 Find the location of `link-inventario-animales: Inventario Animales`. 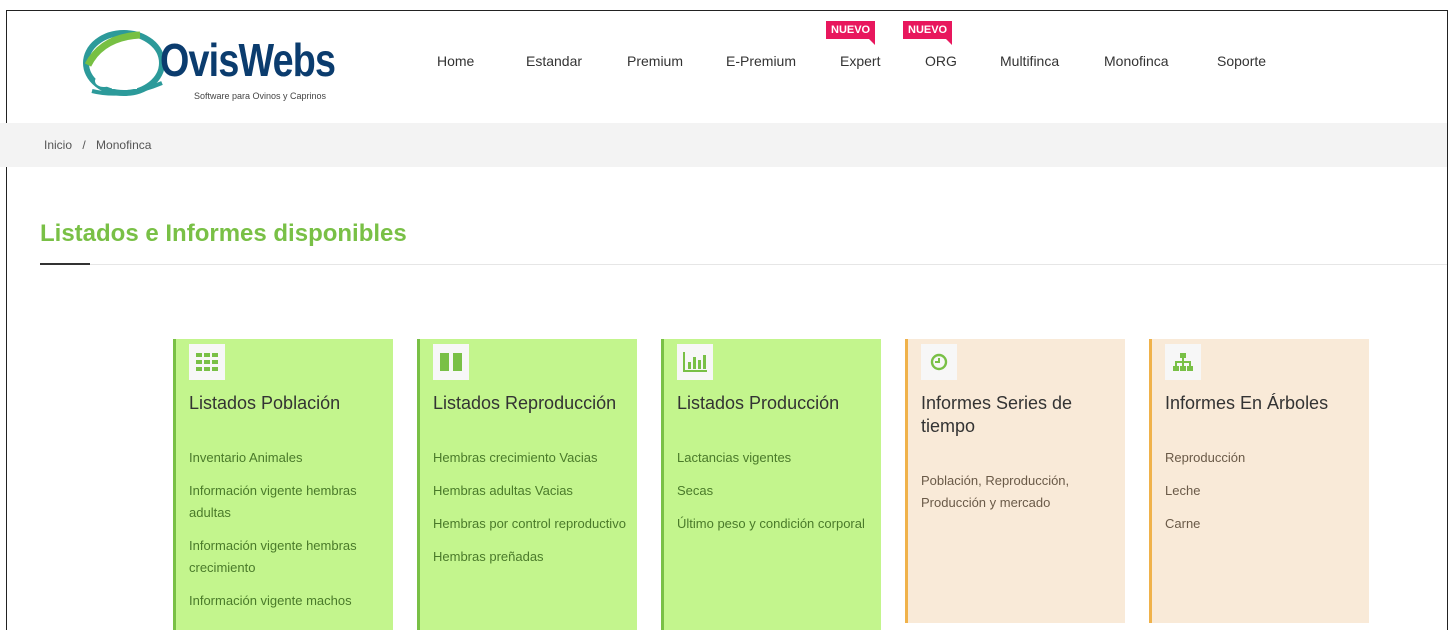

link-inventario-animales: Inventario Animales is located at coordinates (289, 458).